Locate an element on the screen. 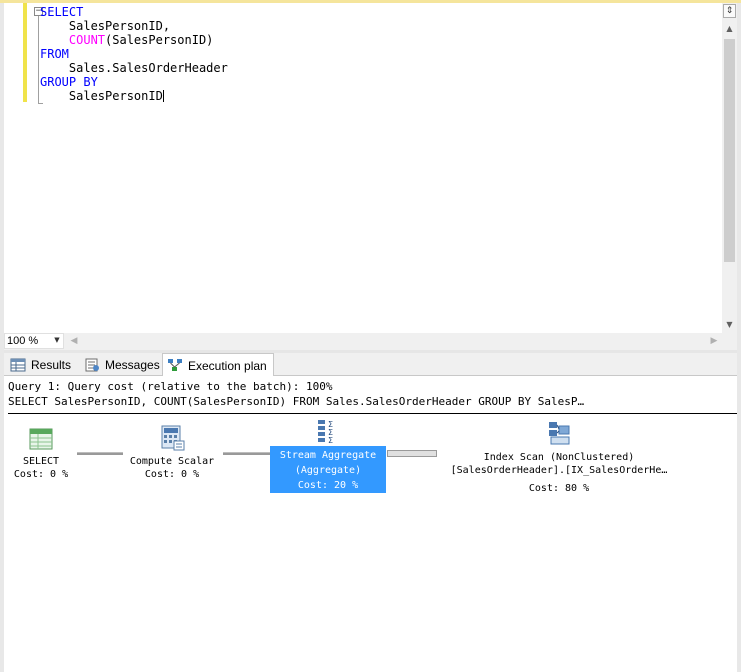 The image size is (741, 672). select-node-cost: Cost: 0 % is located at coordinates (41, 474).